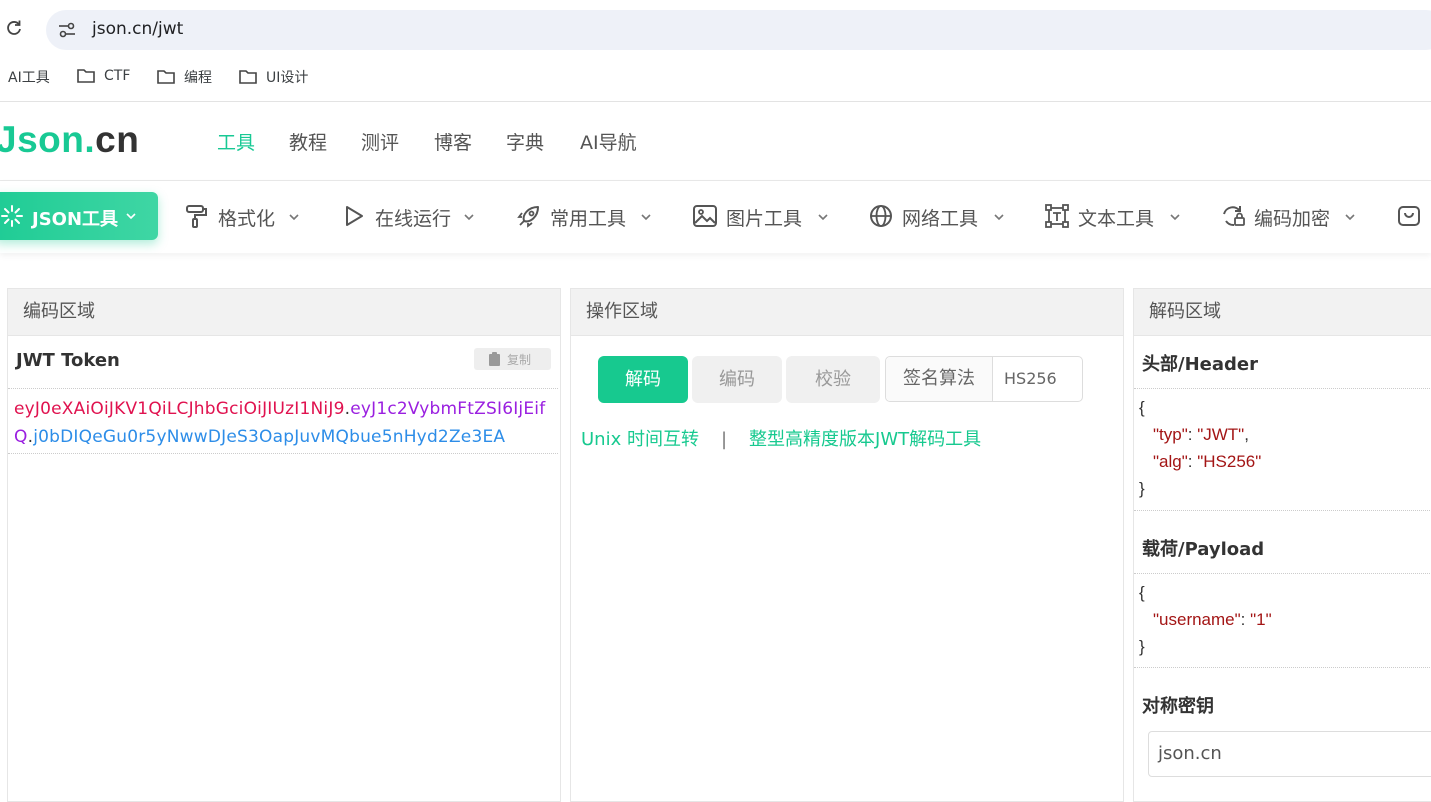 The width and height of the screenshot is (1431, 802). What do you see at coordinates (1282, 312) in the screenshot?
I see `panel-title: 解码区域` at bounding box center [1282, 312].